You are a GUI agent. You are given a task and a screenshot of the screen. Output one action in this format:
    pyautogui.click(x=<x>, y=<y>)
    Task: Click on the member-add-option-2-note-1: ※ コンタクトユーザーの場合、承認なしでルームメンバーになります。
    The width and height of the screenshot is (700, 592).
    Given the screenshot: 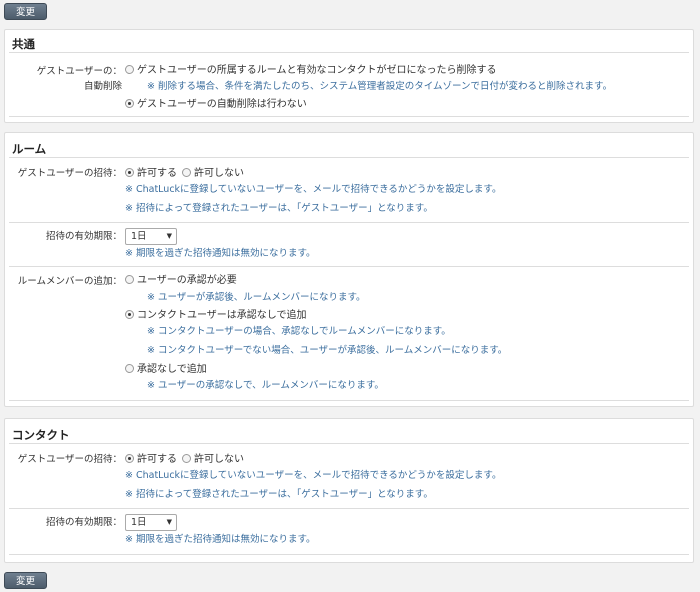 What is the action you would take?
    pyautogui.click(x=299, y=331)
    